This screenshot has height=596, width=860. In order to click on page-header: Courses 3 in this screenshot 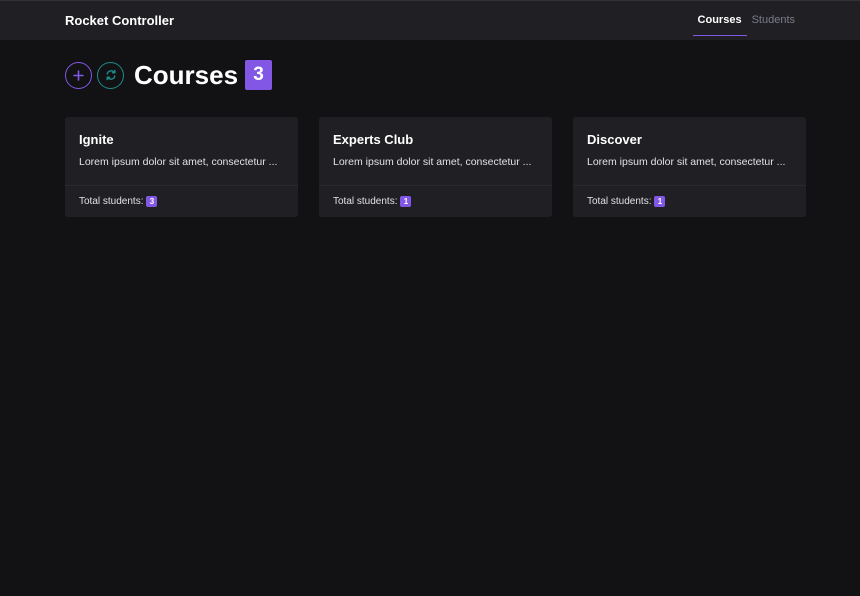, I will do `click(169, 75)`.